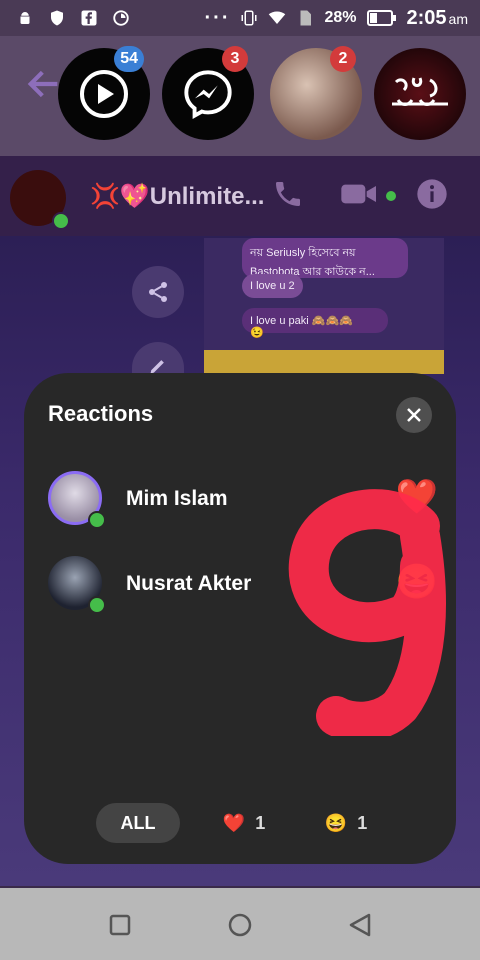  I want to click on laugh-emoji: 😆, so click(336, 822).